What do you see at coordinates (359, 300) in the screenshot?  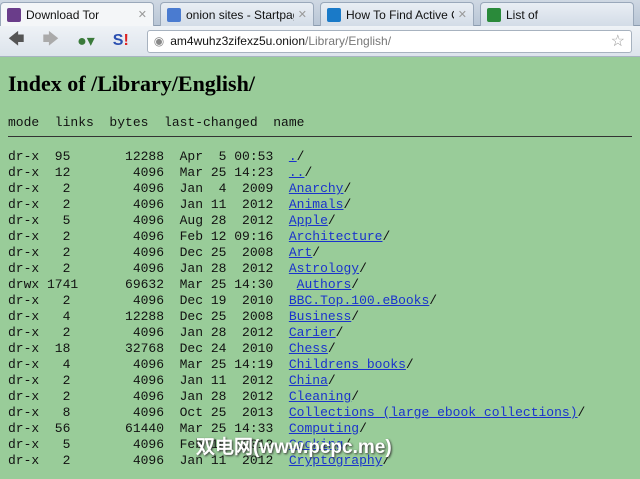 I see `directory-link: BBC.Top.100.eBooks` at bounding box center [359, 300].